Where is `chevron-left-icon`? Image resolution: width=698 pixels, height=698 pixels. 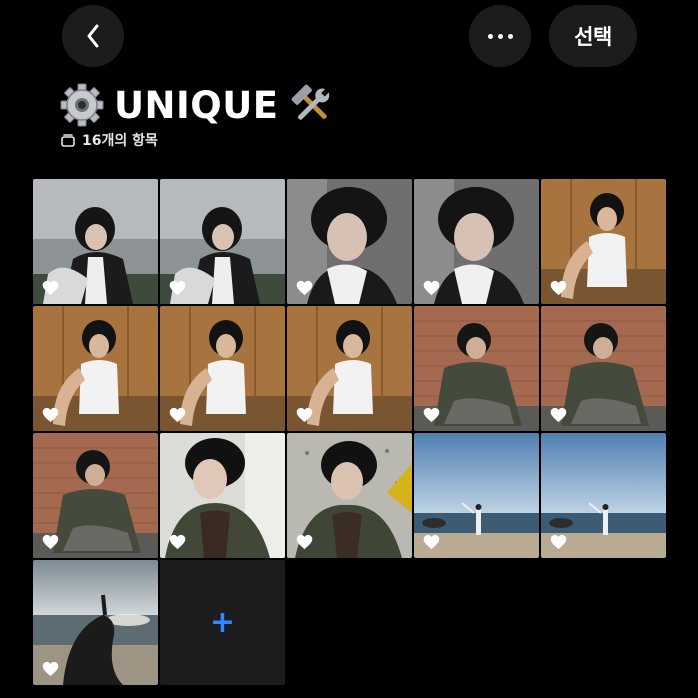 chevron-left-icon is located at coordinates (93, 36).